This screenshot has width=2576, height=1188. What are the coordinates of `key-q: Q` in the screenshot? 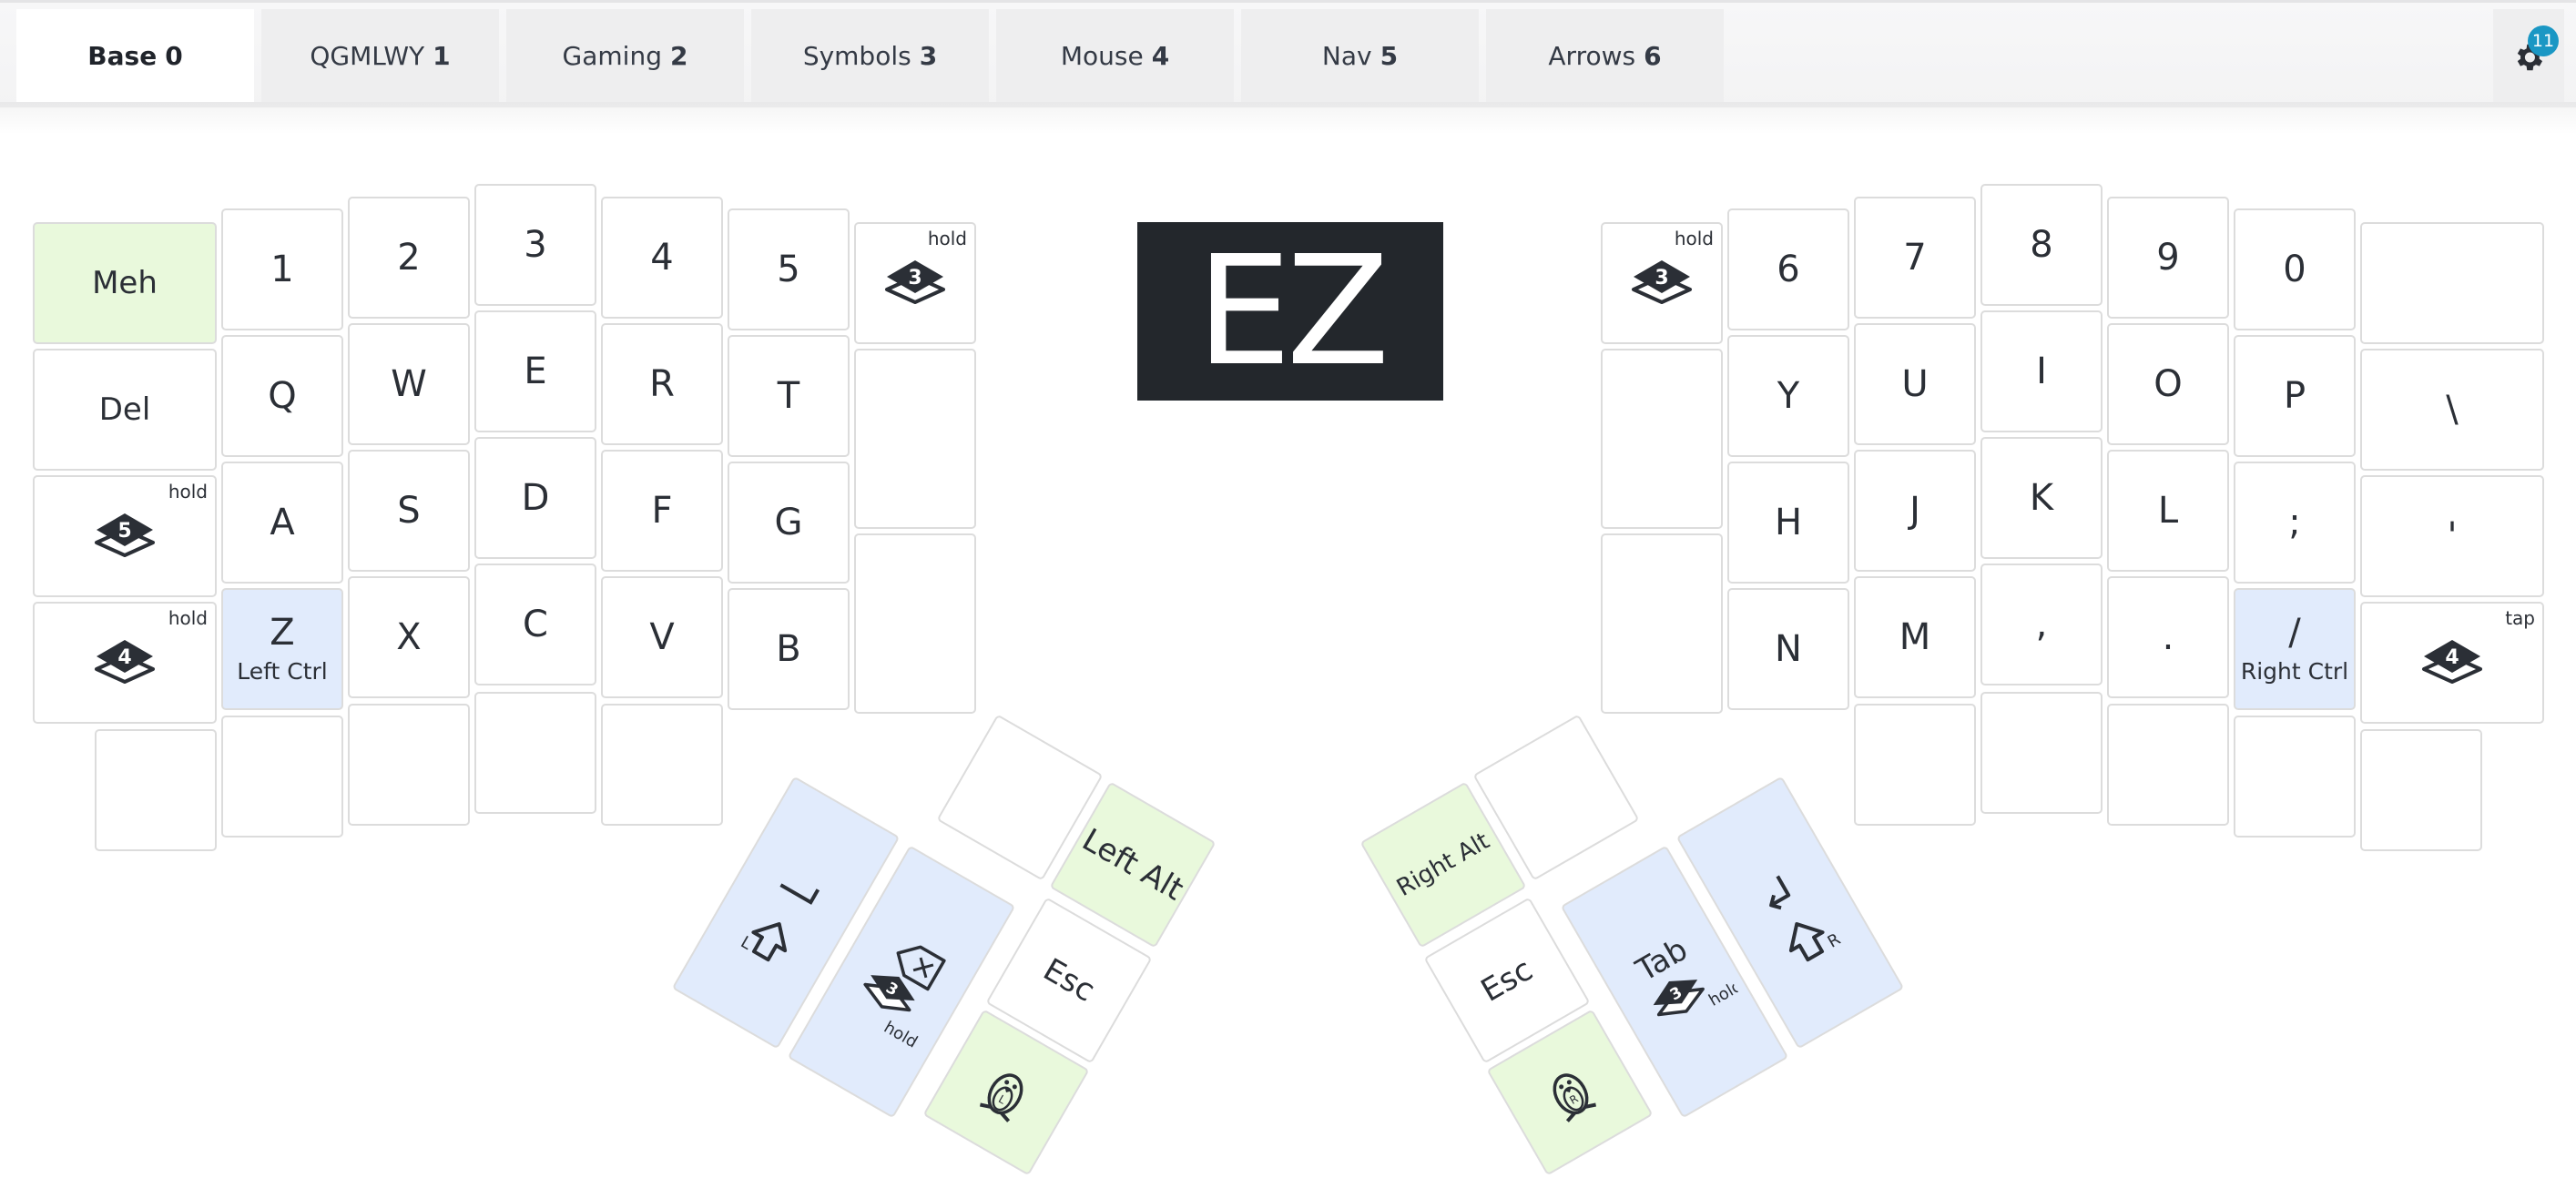 It's located at (282, 396).